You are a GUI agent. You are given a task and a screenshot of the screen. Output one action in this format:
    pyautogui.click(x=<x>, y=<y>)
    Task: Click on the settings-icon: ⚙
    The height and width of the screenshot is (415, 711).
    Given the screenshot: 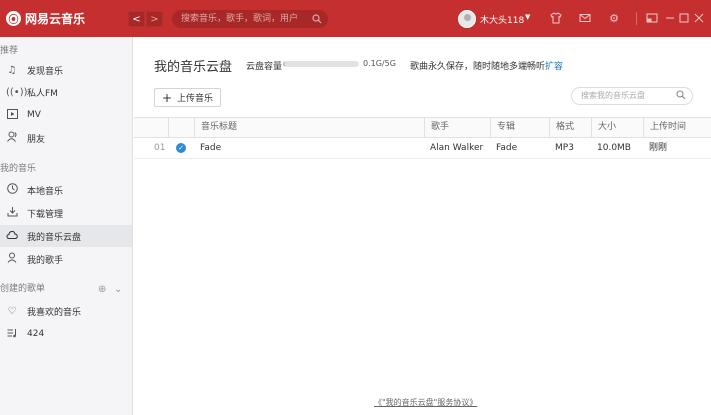 What is the action you would take?
    pyautogui.click(x=614, y=18)
    